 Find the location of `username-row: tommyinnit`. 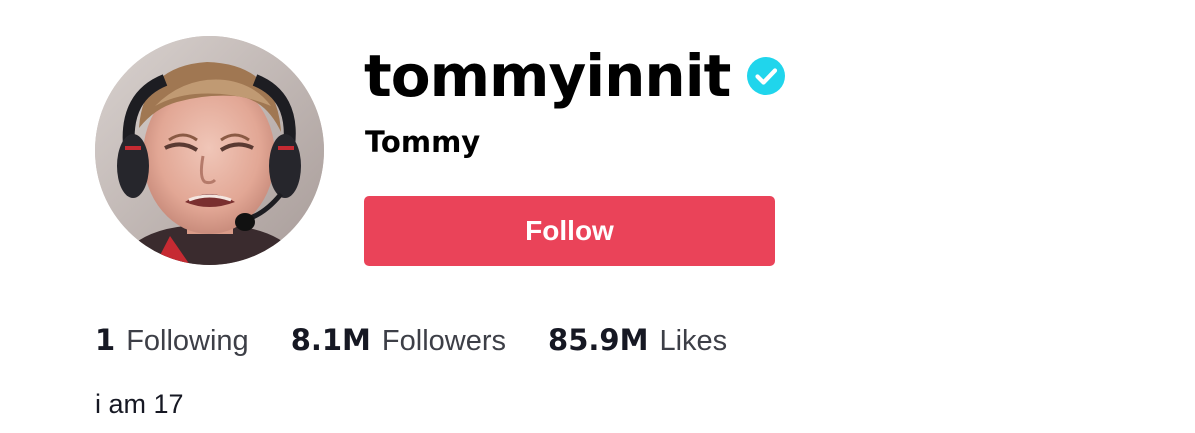

username-row: tommyinnit is located at coordinates (575, 76).